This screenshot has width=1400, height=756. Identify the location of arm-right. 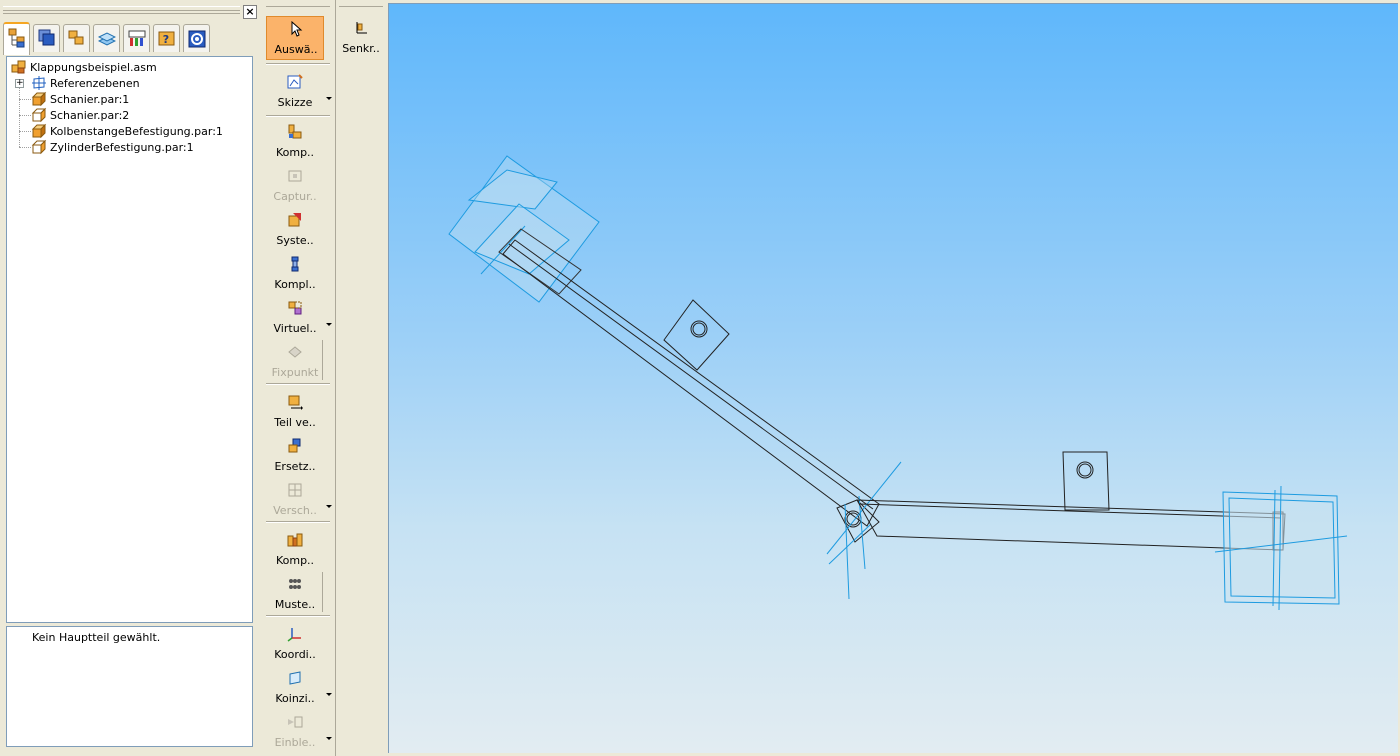
(1071, 525).